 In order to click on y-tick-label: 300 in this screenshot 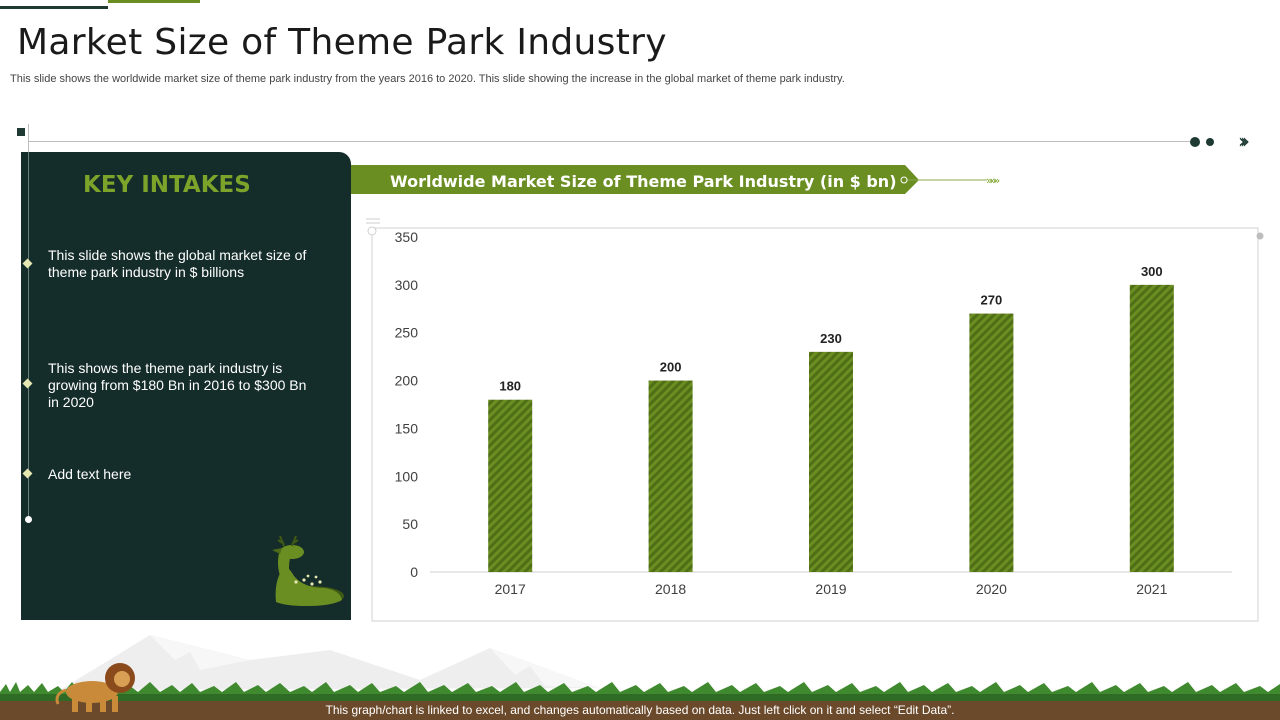, I will do `click(407, 285)`.